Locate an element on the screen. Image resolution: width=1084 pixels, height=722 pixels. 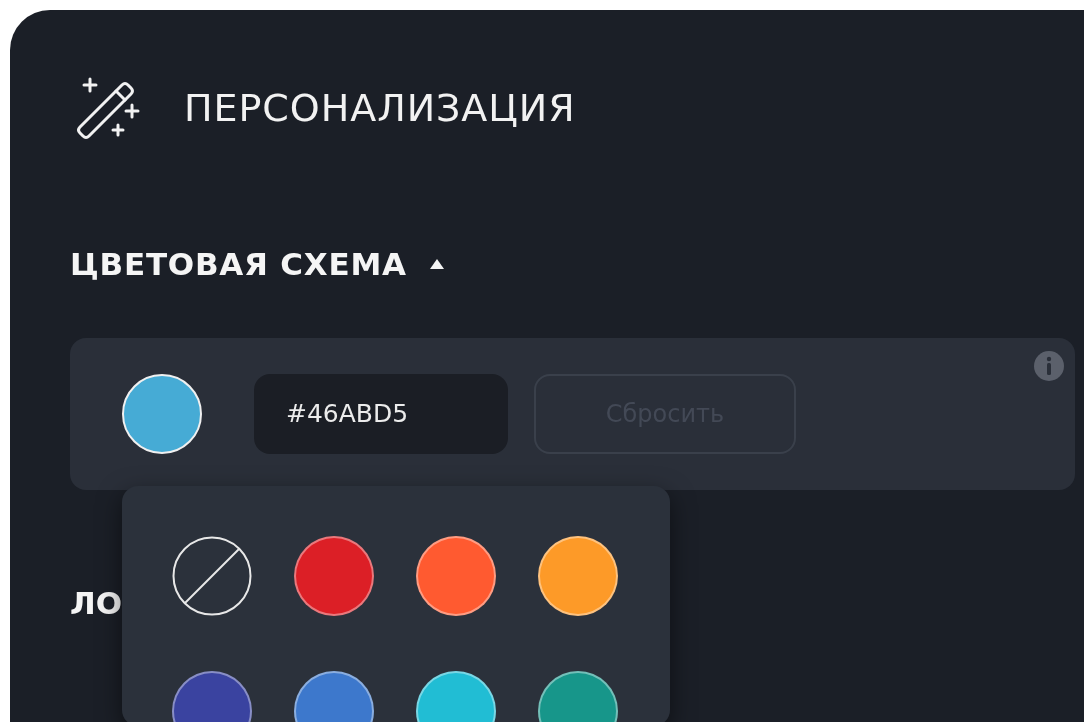
section-heading: ЦВЕТОВАЯ СХЕМА is located at coordinates (238, 264).